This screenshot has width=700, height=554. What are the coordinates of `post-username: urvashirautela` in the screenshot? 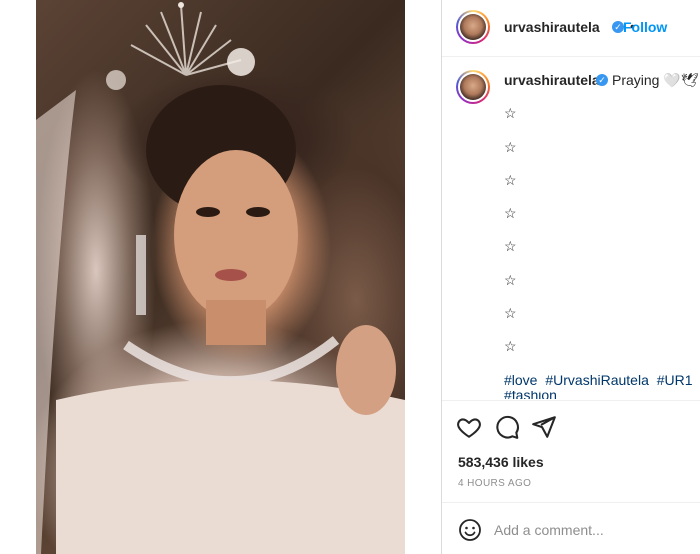 It's located at (552, 27).